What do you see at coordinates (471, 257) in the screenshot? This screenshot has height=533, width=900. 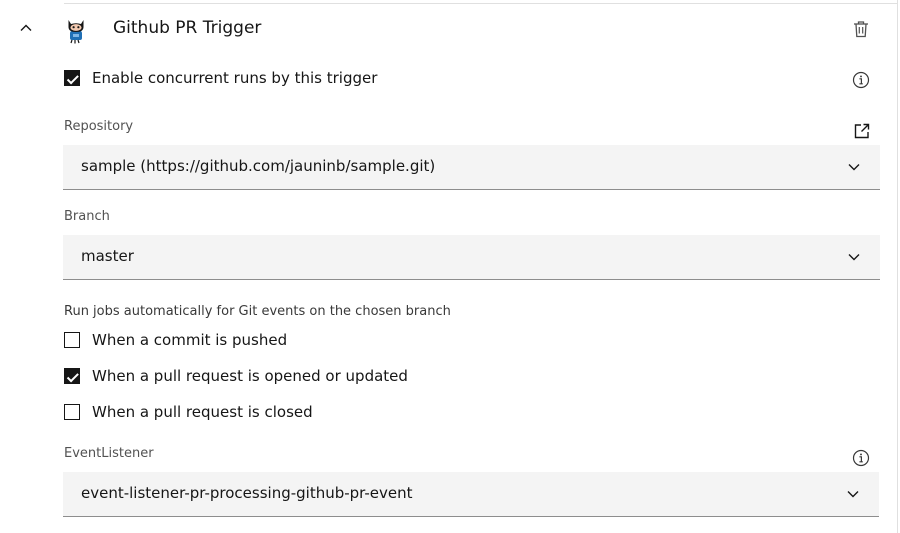 I see `branch-dropdown: master` at bounding box center [471, 257].